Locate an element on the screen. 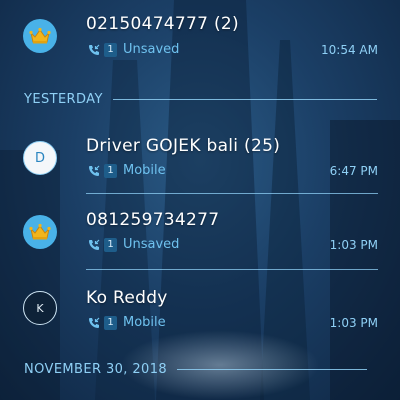  section-header-yesterday: YESTERDAY is located at coordinates (200, 99).